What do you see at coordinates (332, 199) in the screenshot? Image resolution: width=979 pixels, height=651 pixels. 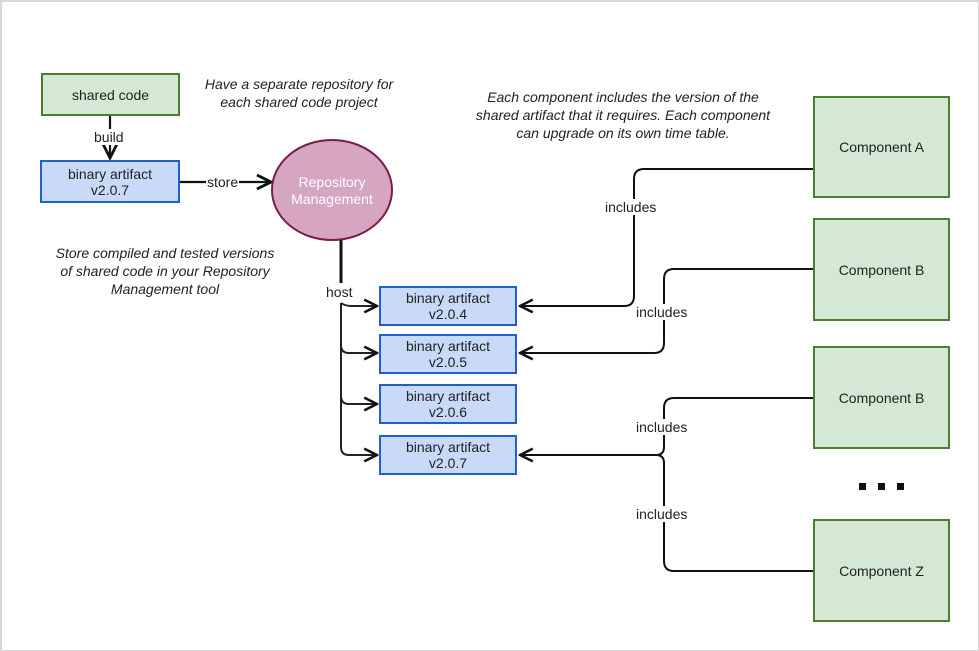 I see `repository-label-line2: Management` at bounding box center [332, 199].